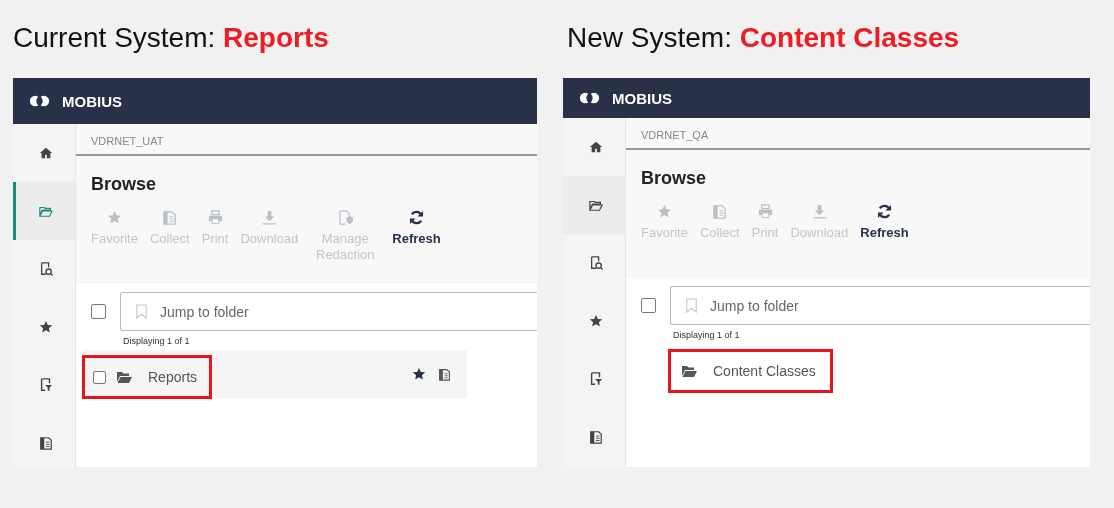  Describe the element at coordinates (173, 377) in the screenshot. I see `folder-name: Reports` at that location.